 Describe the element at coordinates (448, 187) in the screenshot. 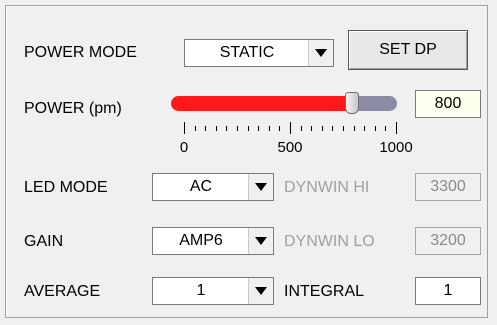

I see `dynwin-hi-input: 3300` at that location.